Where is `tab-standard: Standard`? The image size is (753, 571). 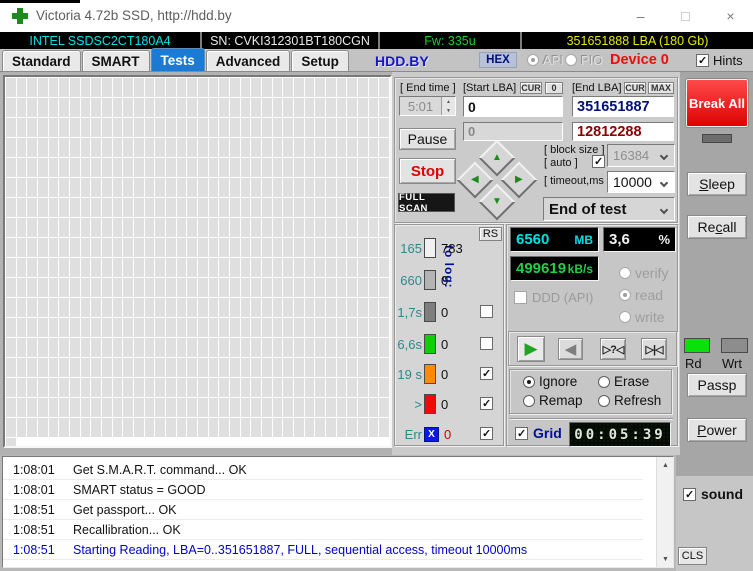
tab-standard: Standard is located at coordinates (41, 60).